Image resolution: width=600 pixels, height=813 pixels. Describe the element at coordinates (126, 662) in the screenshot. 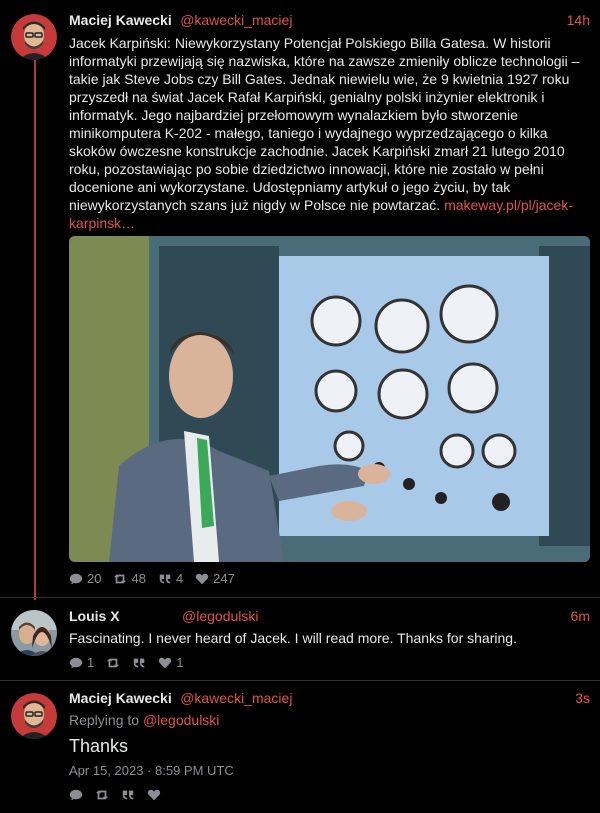

I see `post-actions: 1 1` at that location.